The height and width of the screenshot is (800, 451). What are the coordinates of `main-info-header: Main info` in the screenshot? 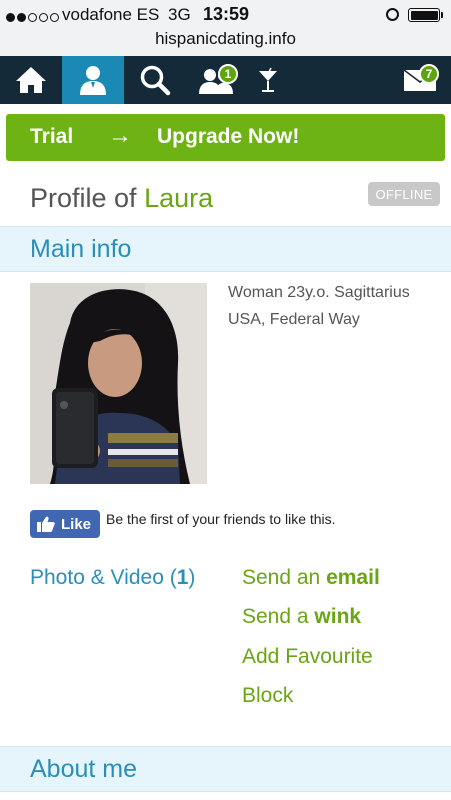 It's located at (225, 249).